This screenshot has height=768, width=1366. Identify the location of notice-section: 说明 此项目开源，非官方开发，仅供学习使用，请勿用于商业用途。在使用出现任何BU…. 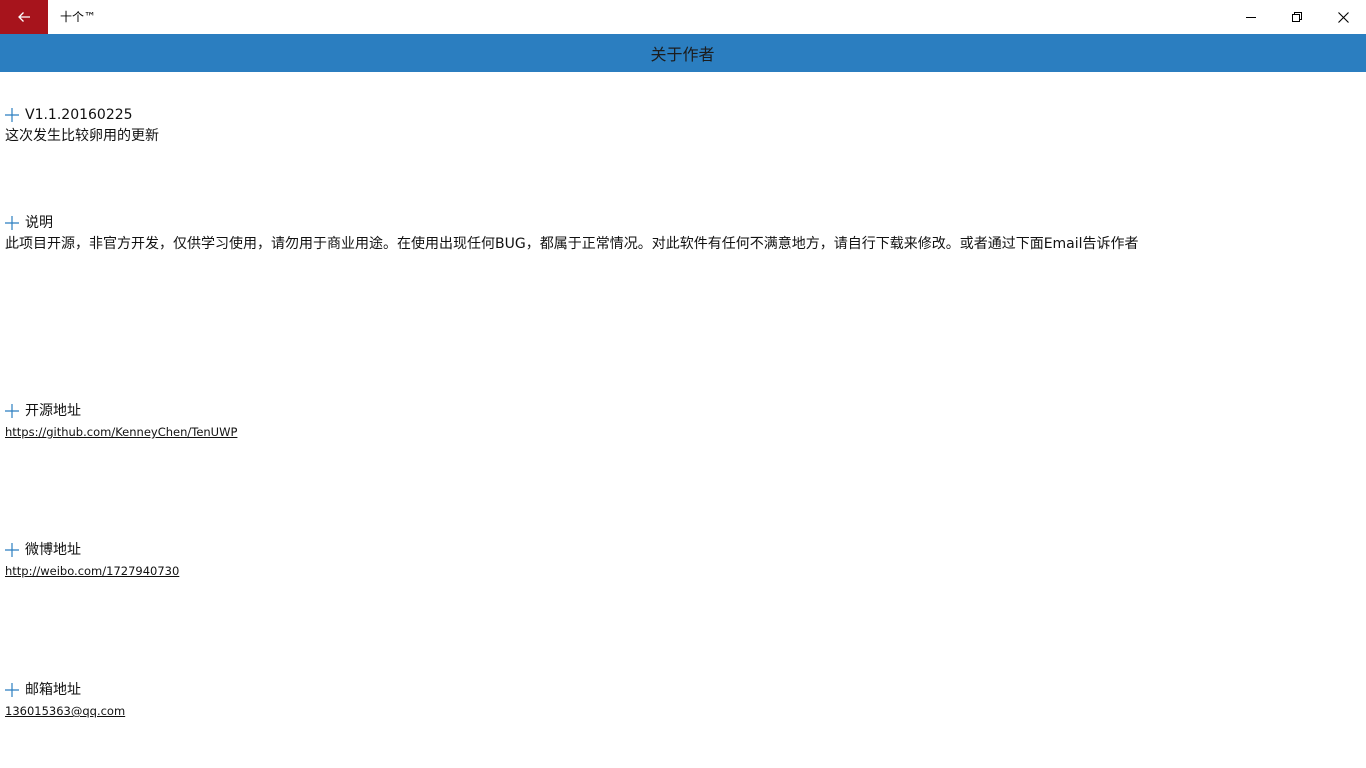
(572, 233).